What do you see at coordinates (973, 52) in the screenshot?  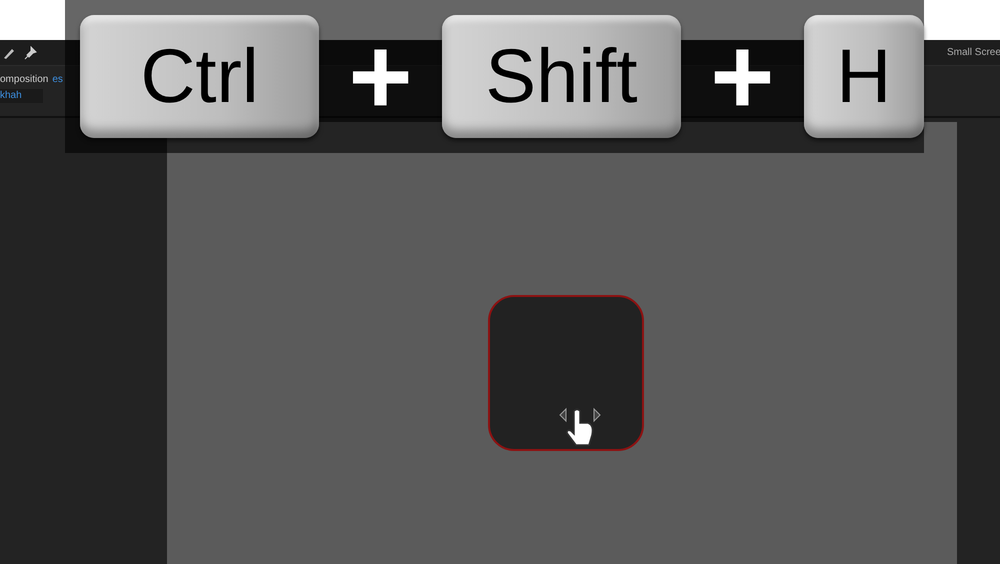 I see `workspace-label: Small Scree` at bounding box center [973, 52].